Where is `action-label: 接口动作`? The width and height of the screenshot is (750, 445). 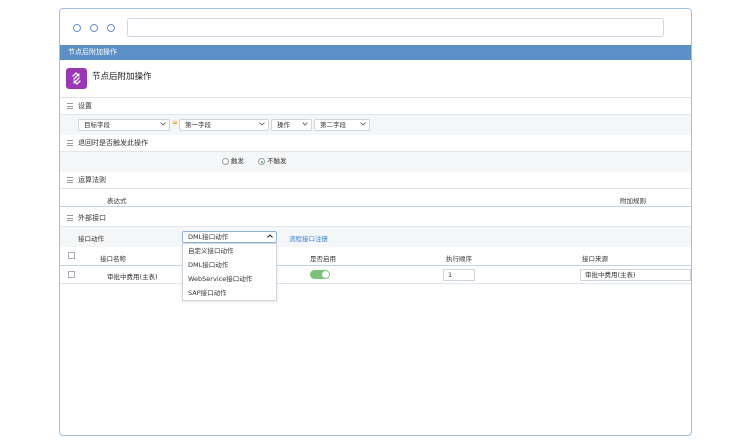
action-label: 接口动作 is located at coordinates (91, 239).